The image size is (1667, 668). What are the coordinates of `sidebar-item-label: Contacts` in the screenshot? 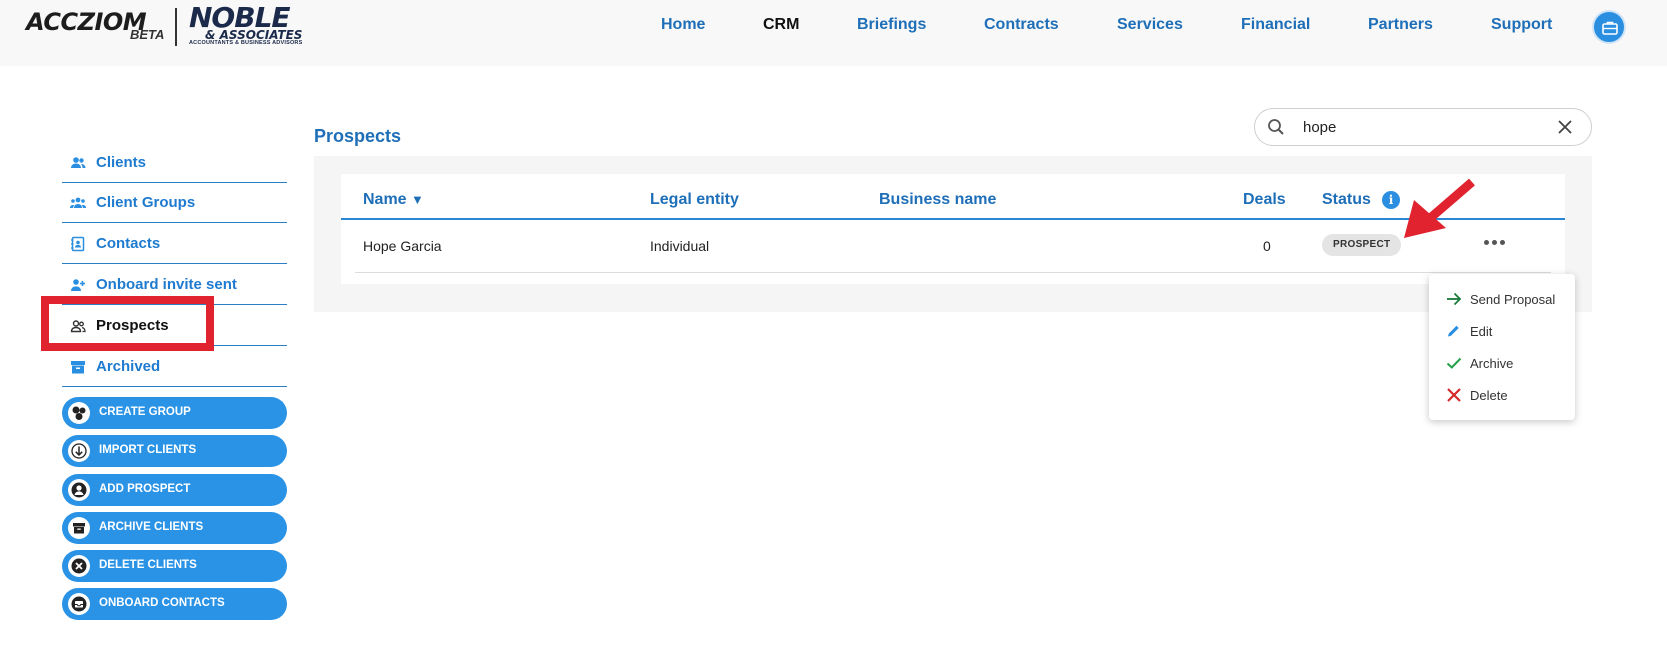 It's located at (128, 243).